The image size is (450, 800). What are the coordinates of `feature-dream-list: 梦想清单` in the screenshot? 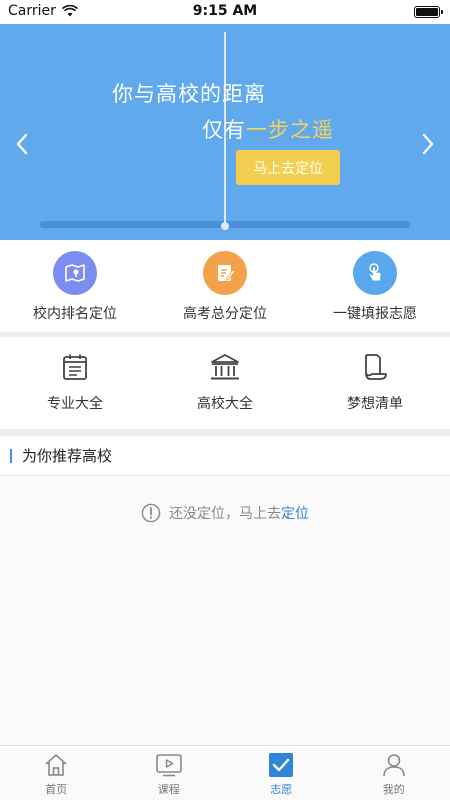 It's located at (375, 383).